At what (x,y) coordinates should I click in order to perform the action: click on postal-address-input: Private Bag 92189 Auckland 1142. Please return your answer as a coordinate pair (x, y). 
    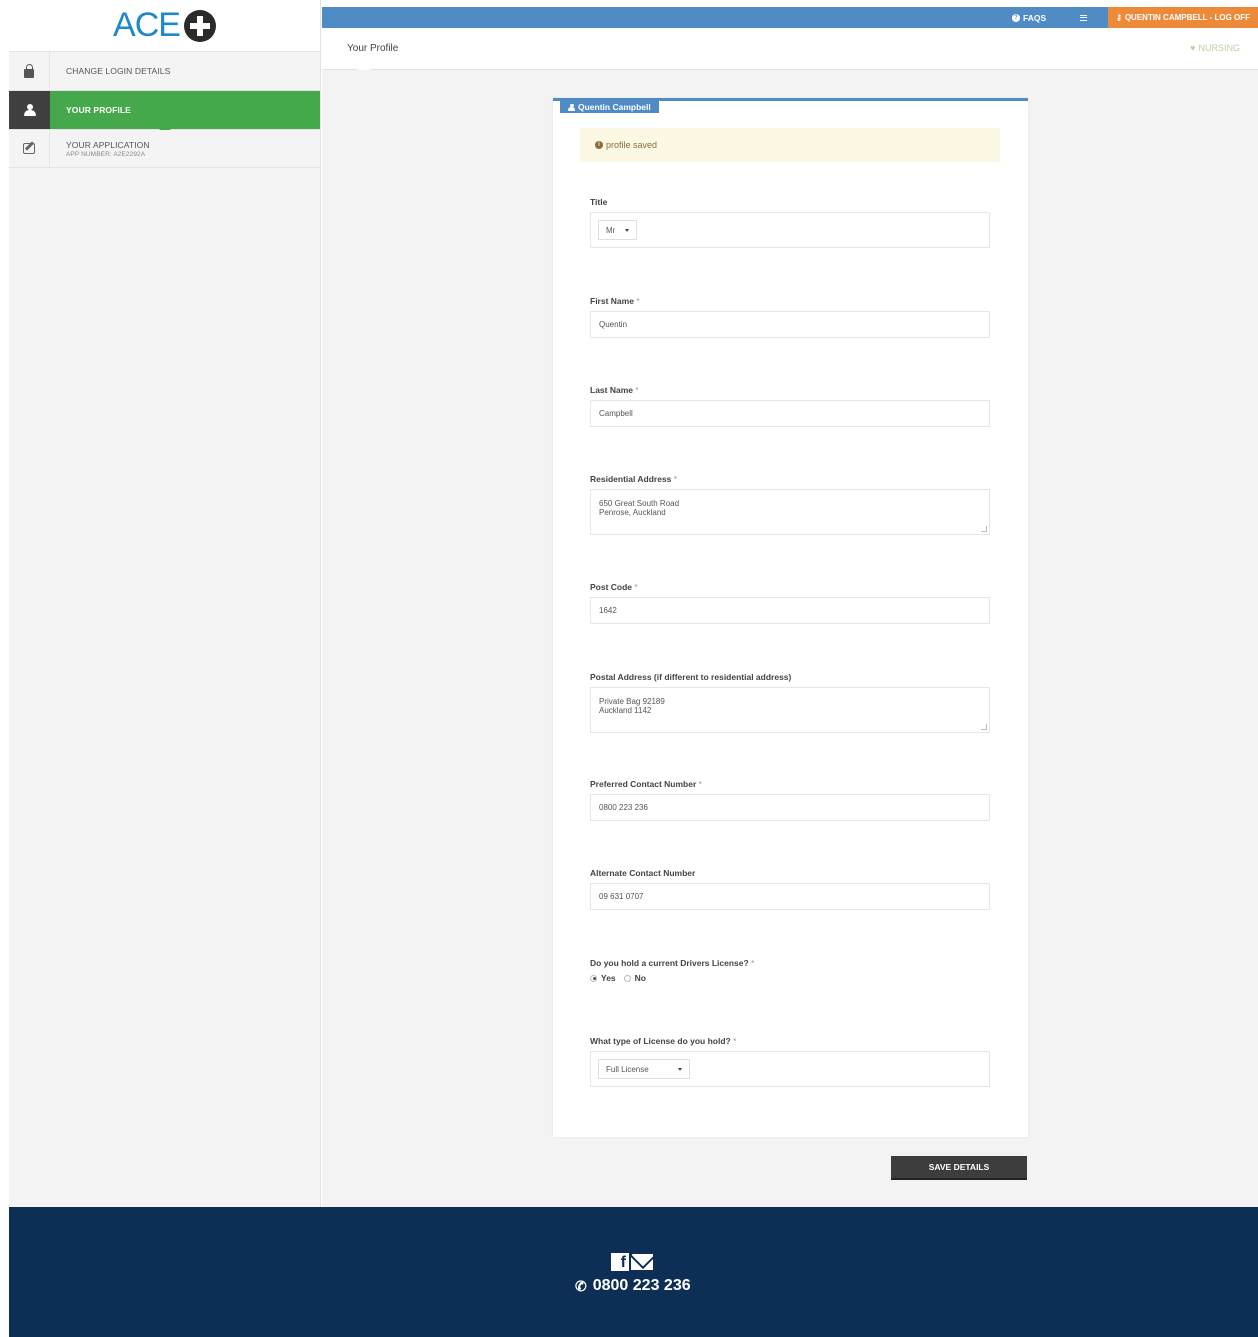
    Looking at the image, I should click on (790, 710).